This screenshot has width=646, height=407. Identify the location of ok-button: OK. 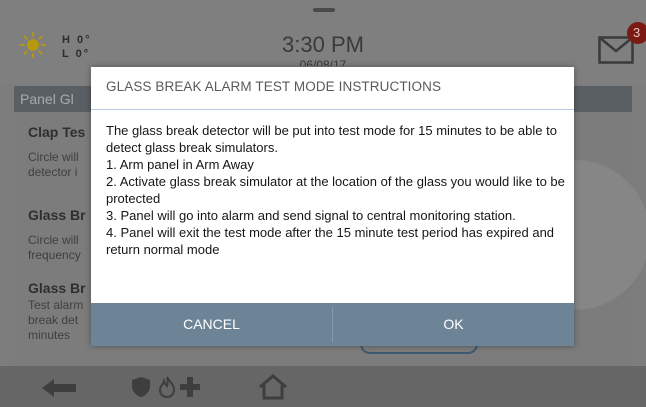
(453, 324).